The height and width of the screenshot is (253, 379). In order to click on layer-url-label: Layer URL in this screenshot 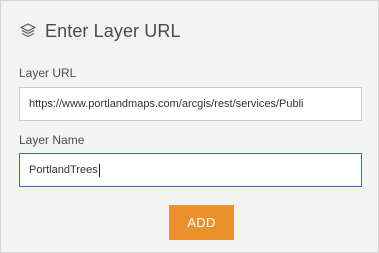, I will do `click(48, 73)`.